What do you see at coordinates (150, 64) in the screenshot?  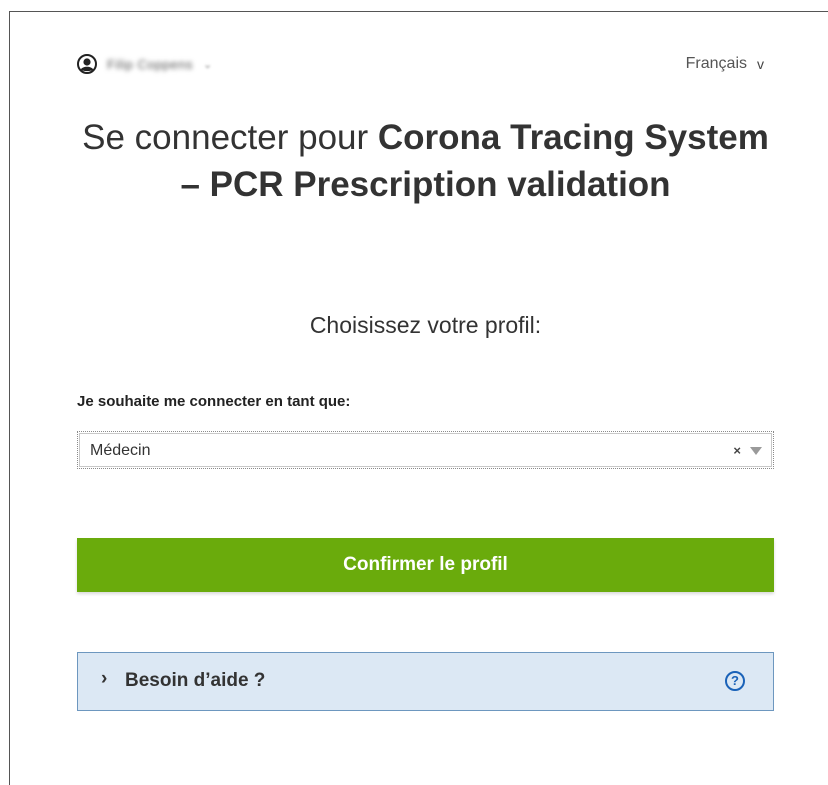 I see `user-name: Filip Coppens` at bounding box center [150, 64].